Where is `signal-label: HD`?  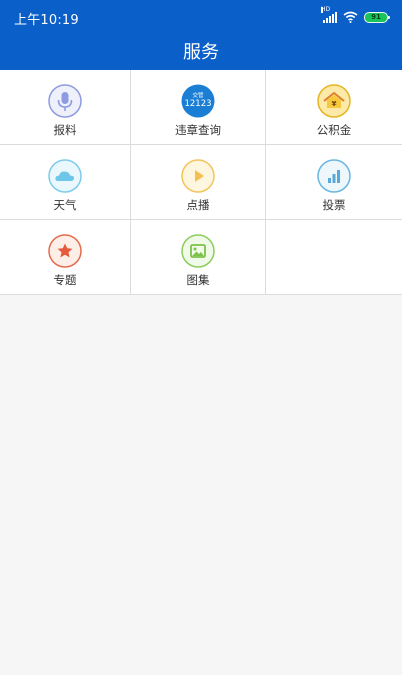
signal-label: HD is located at coordinates (326, 9).